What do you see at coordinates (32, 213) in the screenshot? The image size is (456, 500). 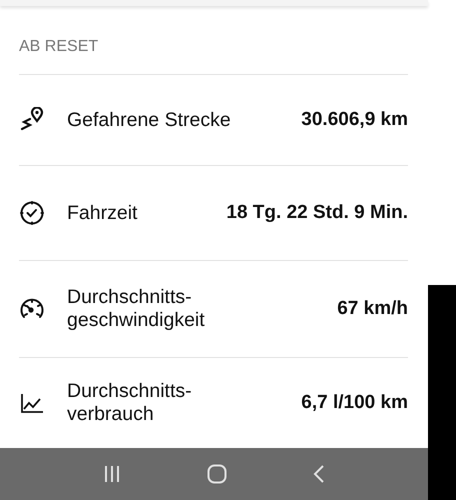 I see `clock-icon` at bounding box center [32, 213].